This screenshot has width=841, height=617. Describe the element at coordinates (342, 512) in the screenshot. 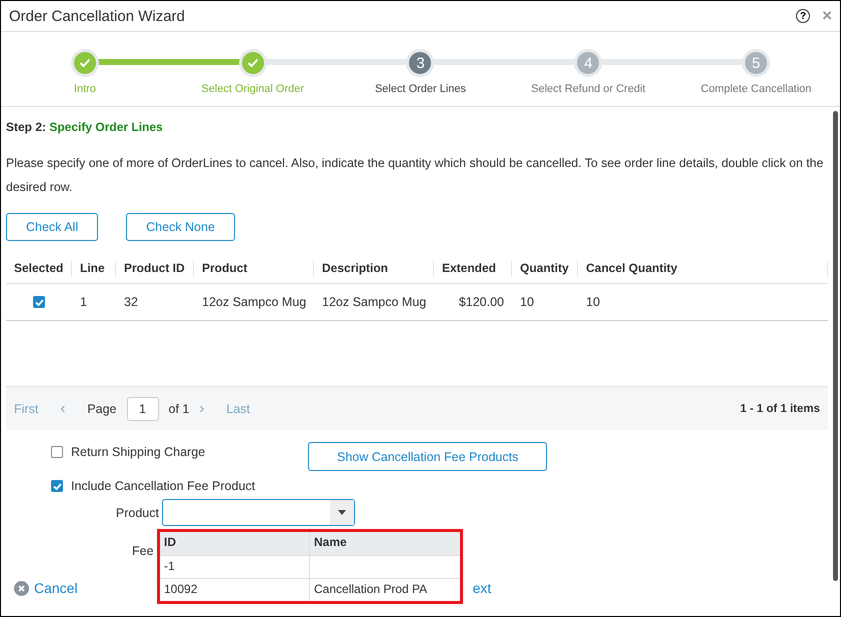

I see `caret-icon` at that location.